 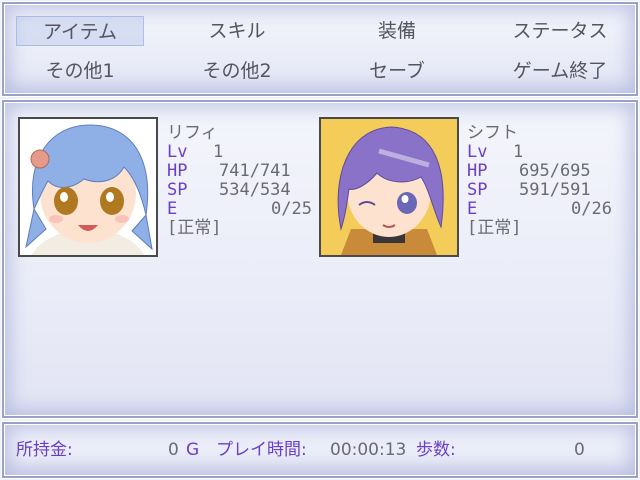 I want to click on sp-value: 534/534, so click(x=255, y=190).